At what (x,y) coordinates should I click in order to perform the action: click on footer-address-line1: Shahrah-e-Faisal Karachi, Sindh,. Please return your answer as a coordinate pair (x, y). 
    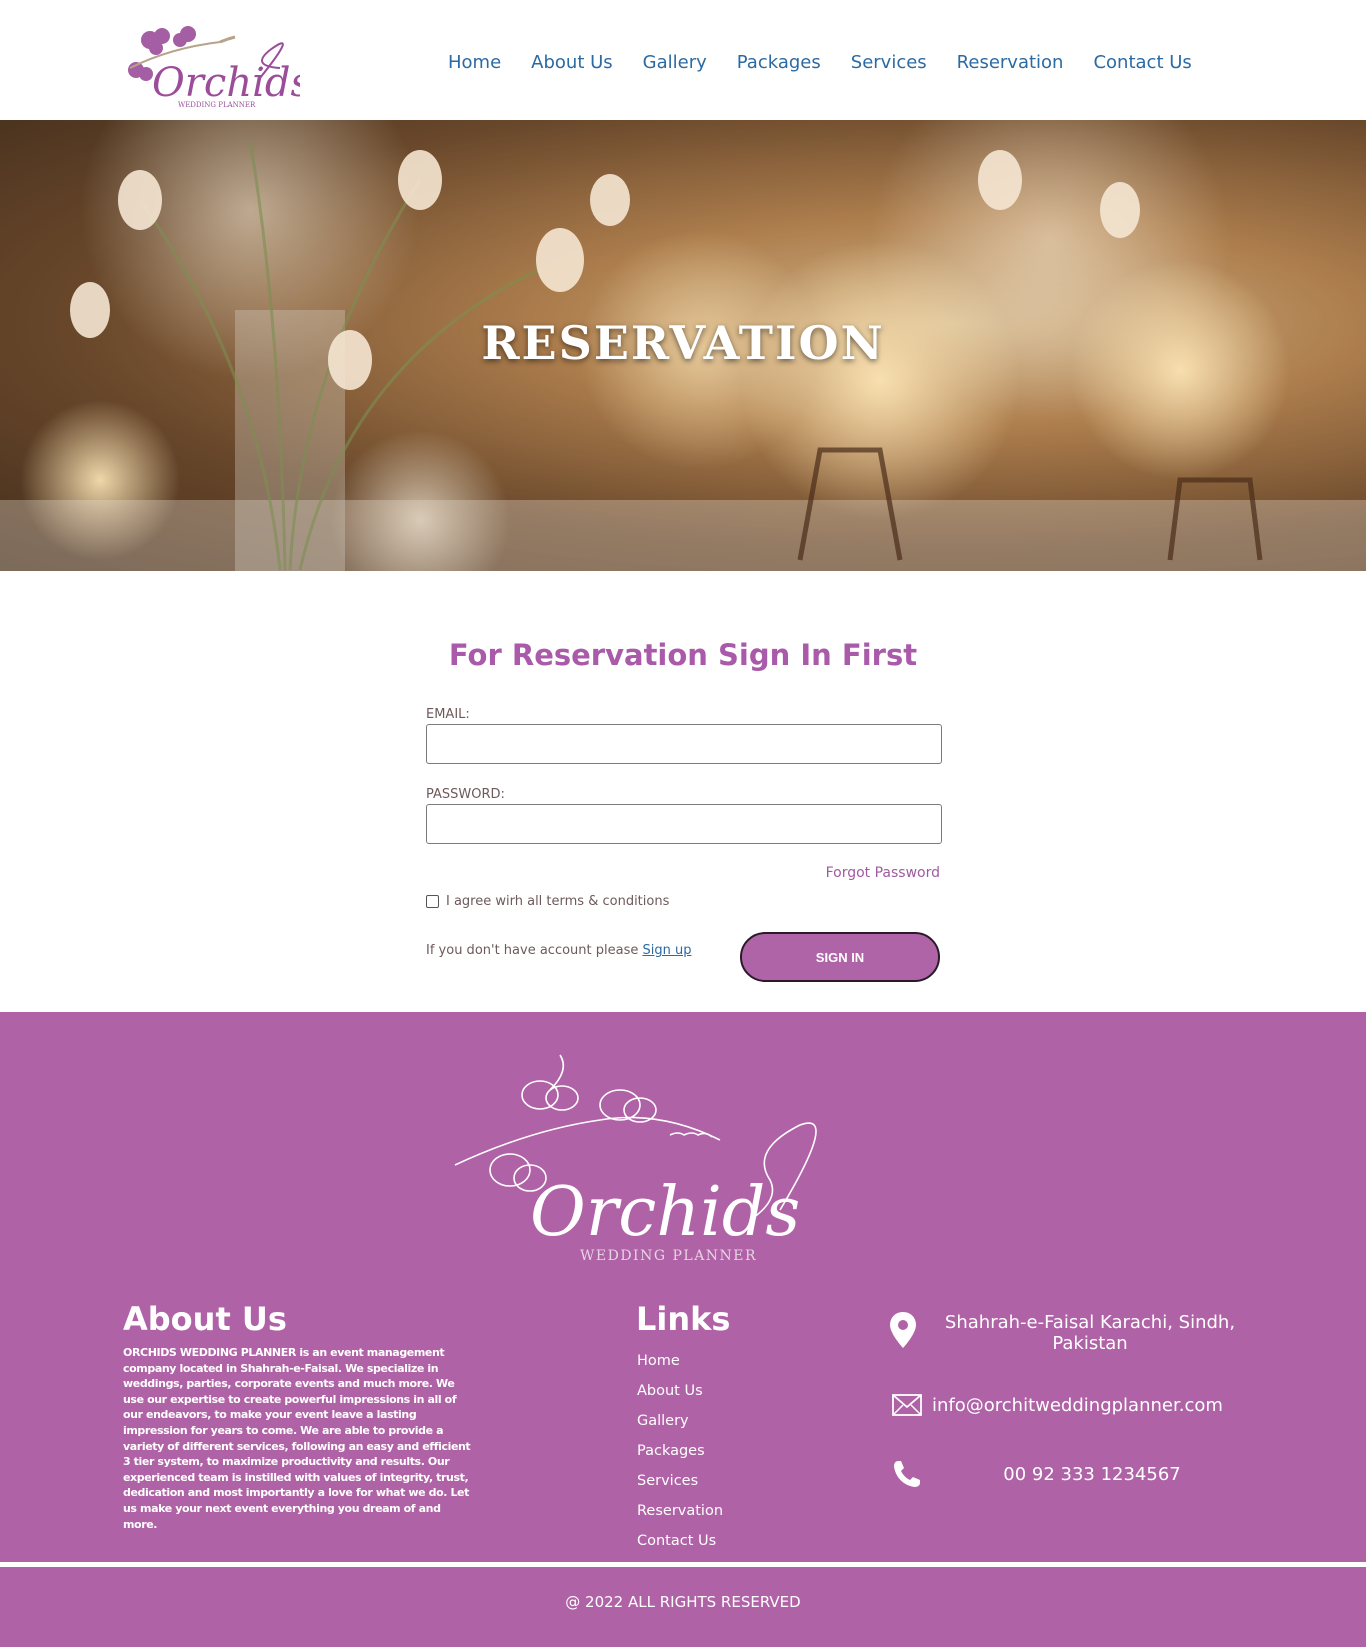
    Looking at the image, I should click on (1090, 1322).